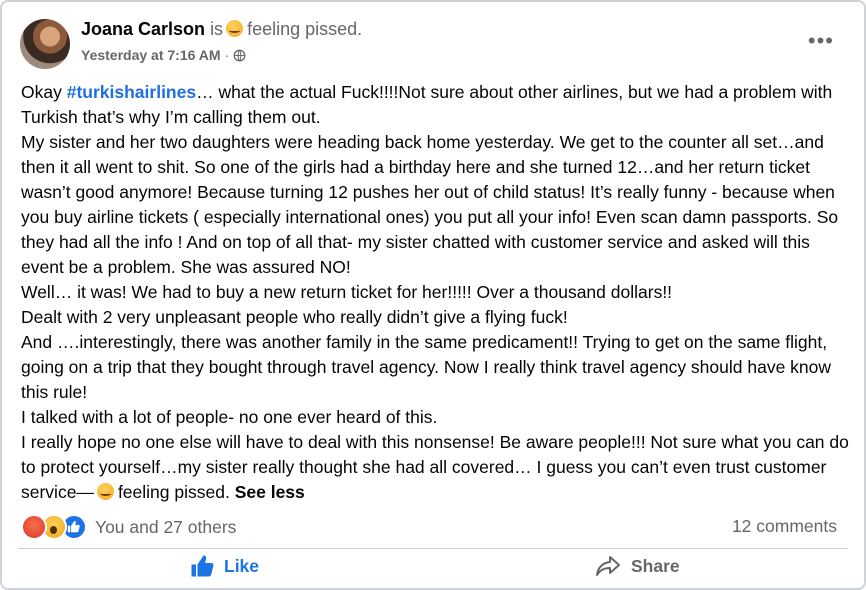 The image size is (866, 590). I want to click on reactions-summary: You and 27 others, so click(128, 527).